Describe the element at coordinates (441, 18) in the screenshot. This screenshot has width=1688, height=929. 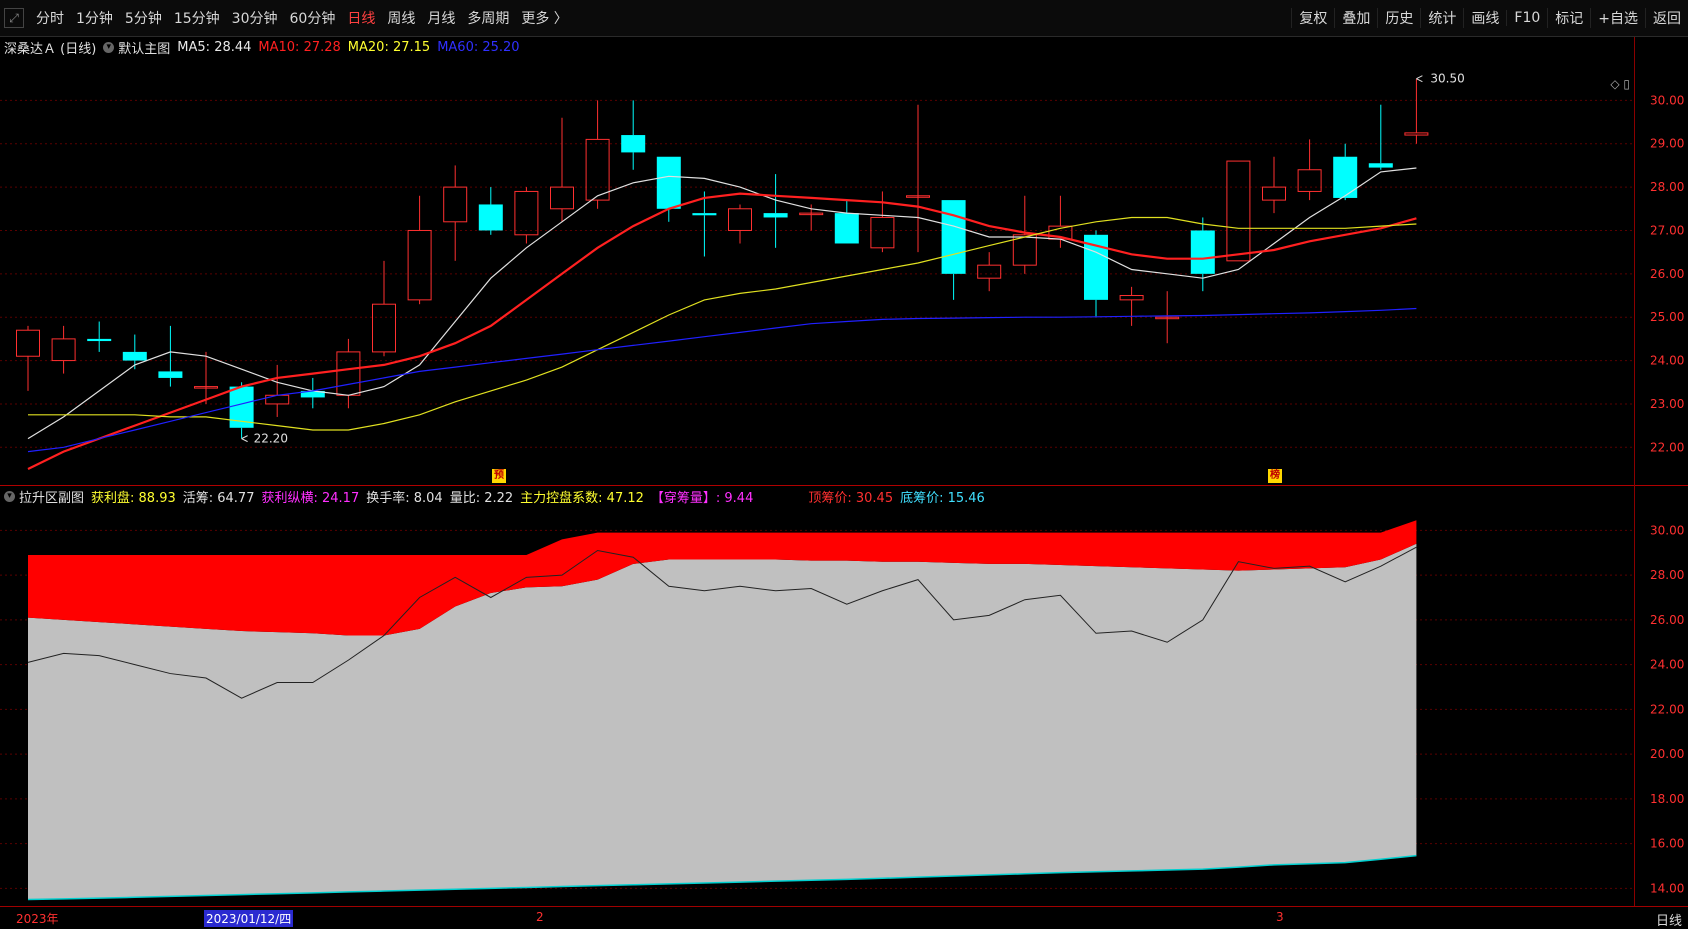
I see `tab-monthly: 月线` at that location.